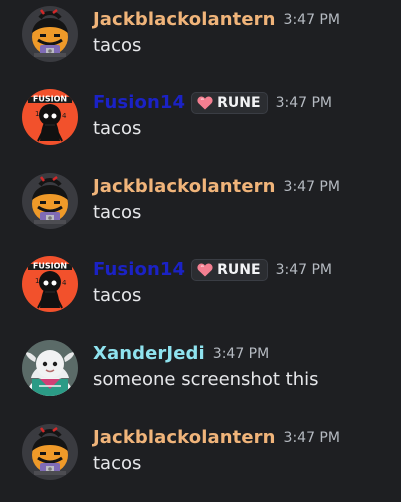  I want to click on username: XanderJedi, so click(149, 354).